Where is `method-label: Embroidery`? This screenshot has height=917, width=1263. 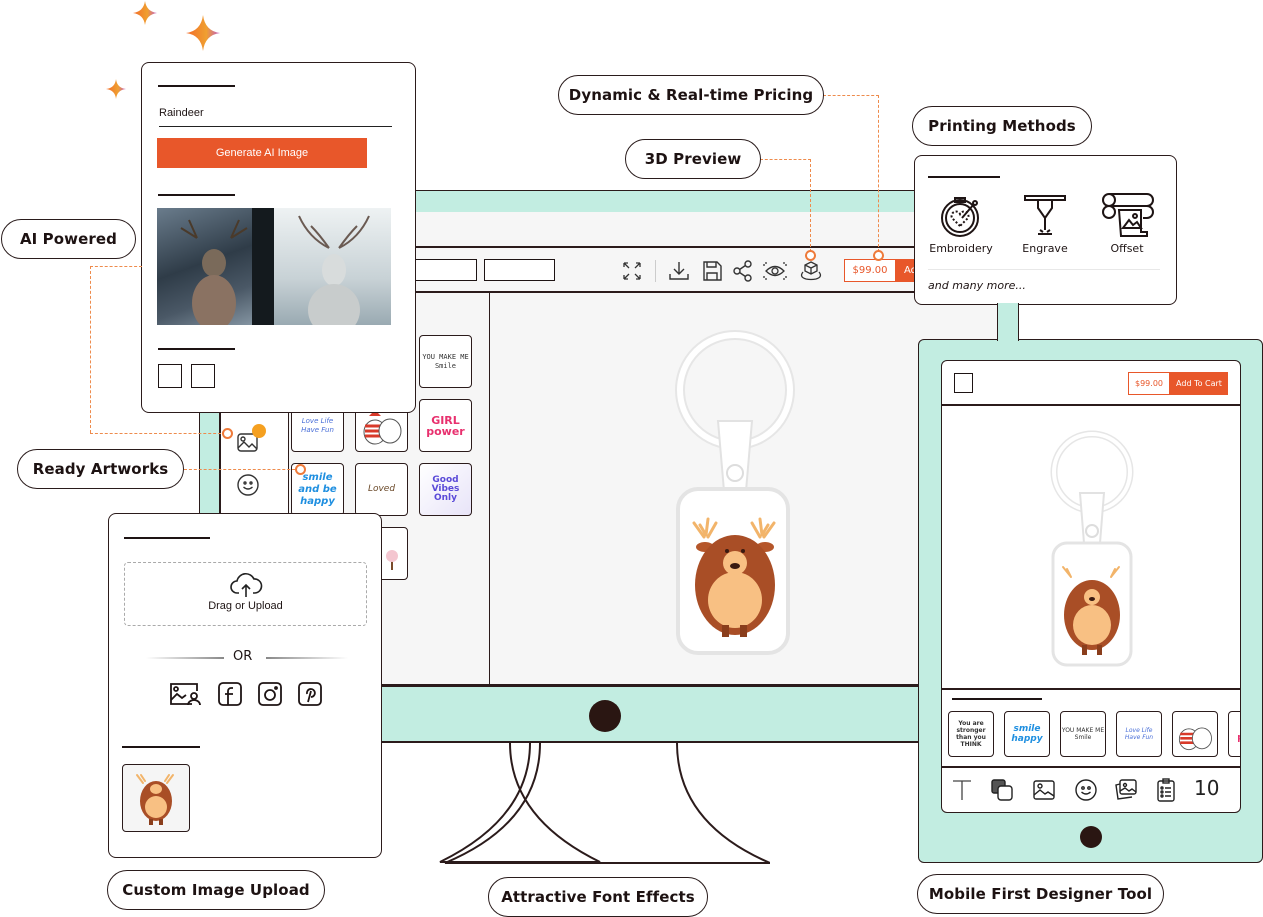
method-label: Embroidery is located at coordinates (961, 248).